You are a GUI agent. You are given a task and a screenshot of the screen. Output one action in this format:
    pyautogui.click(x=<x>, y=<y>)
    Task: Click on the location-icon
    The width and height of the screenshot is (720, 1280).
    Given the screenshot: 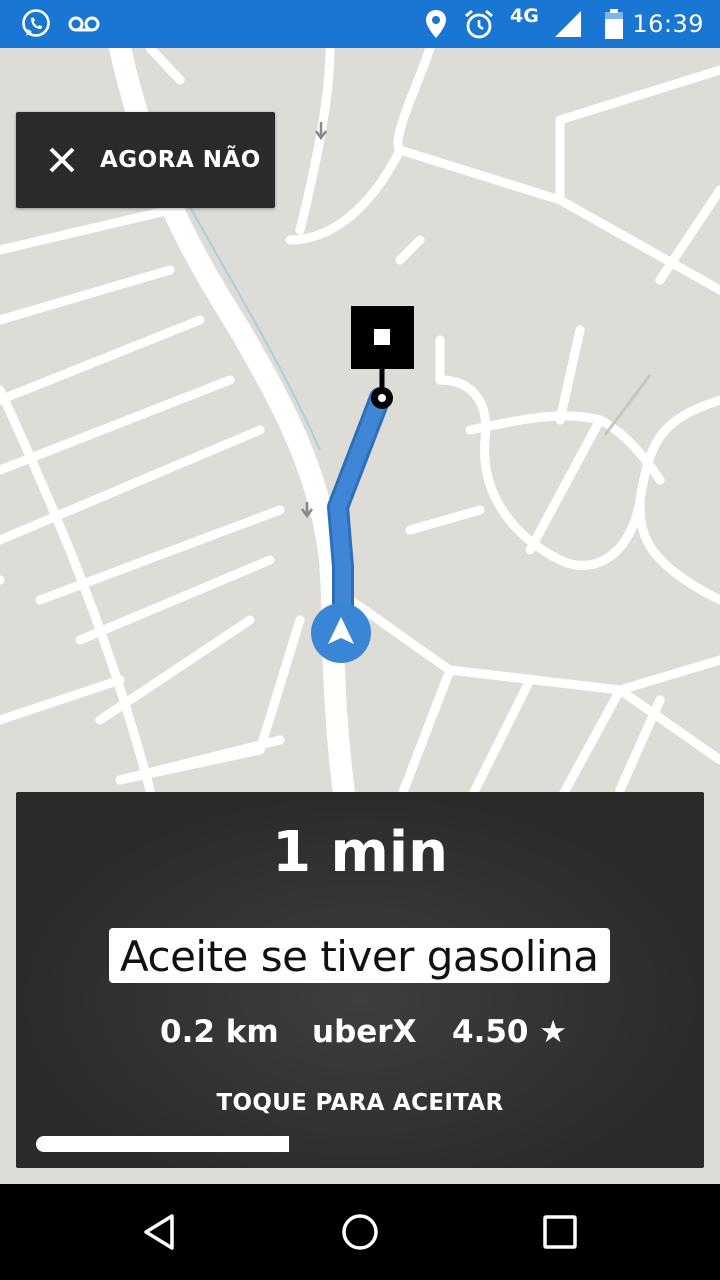 What is the action you would take?
    pyautogui.click(x=436, y=24)
    